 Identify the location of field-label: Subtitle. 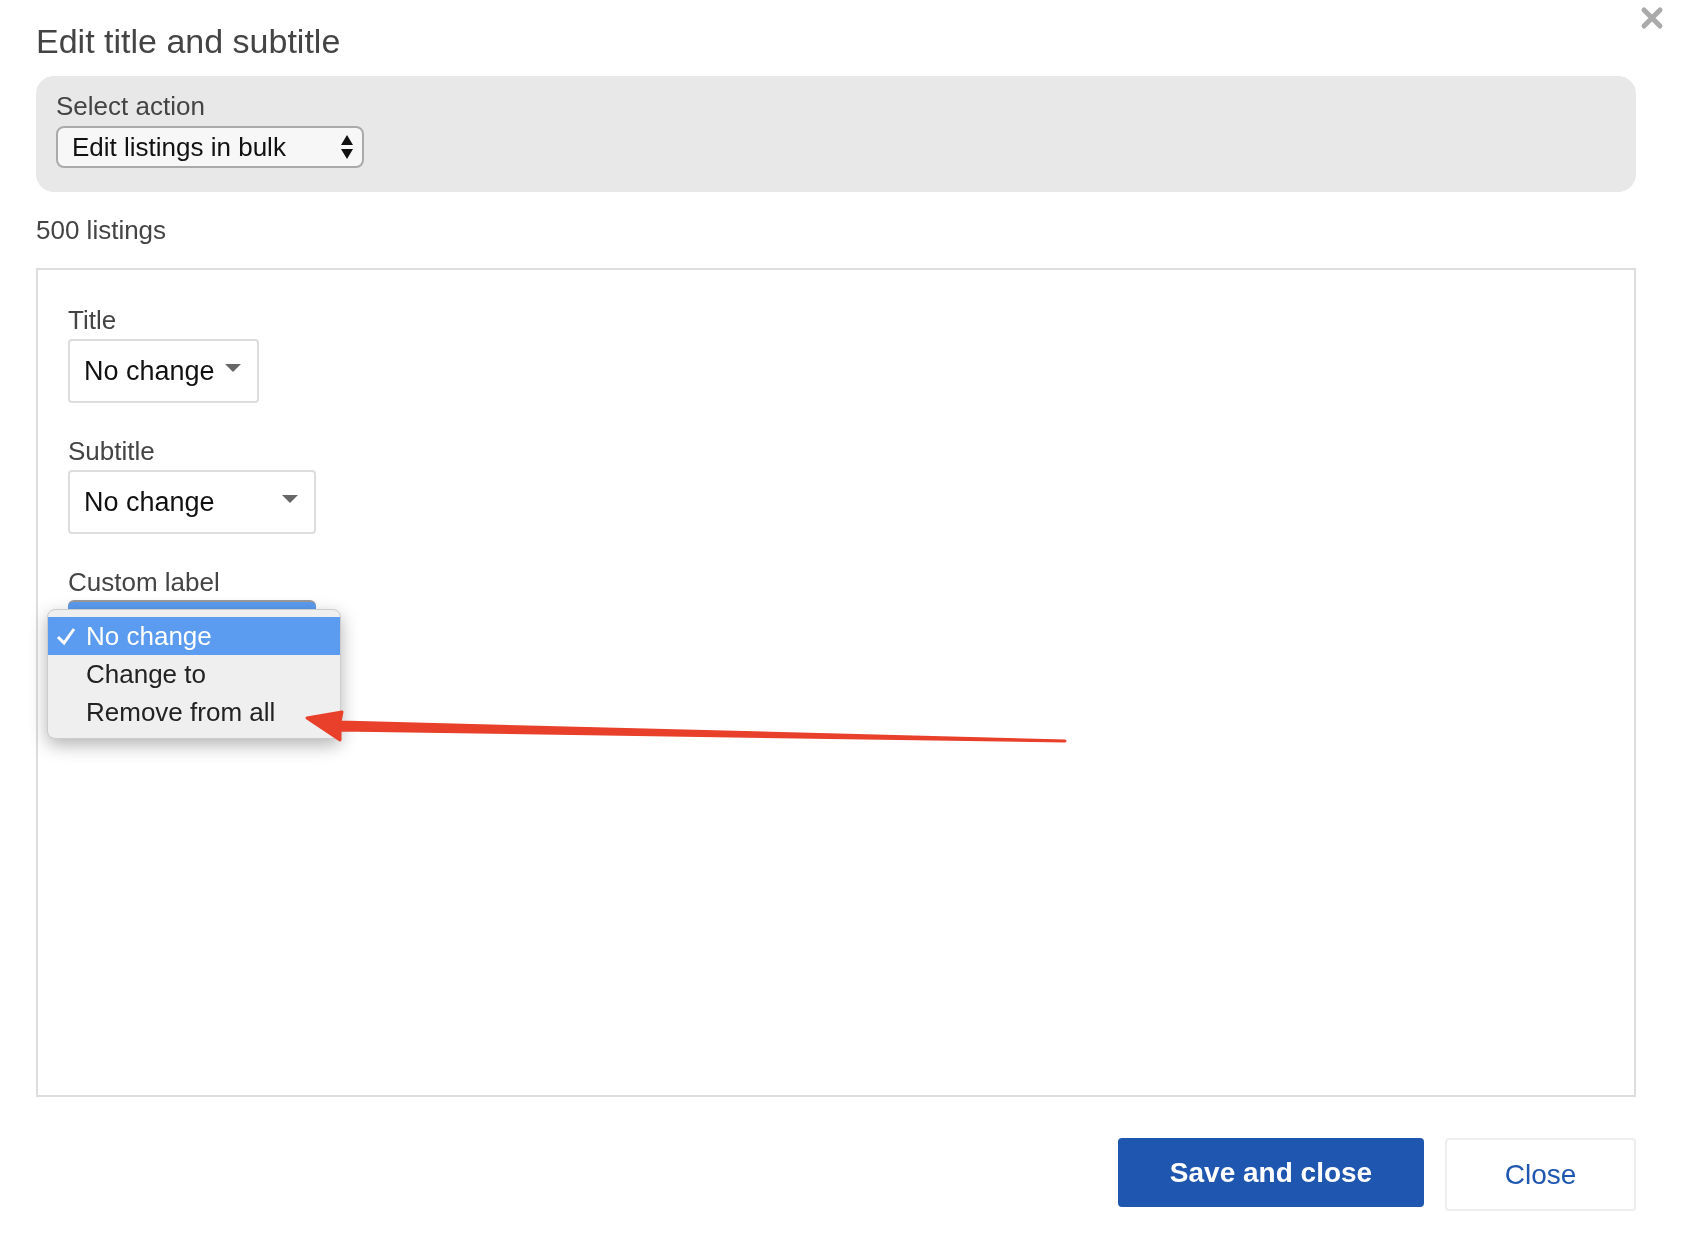
(111, 451).